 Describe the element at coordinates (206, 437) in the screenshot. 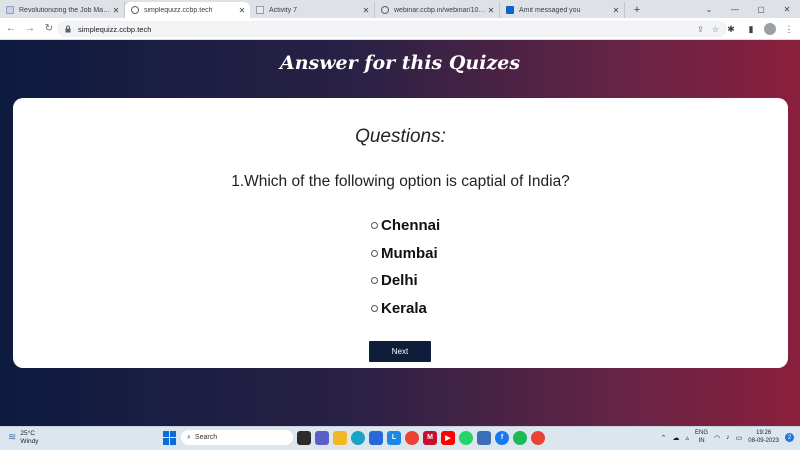

I see `search-placeholder: Search` at that location.